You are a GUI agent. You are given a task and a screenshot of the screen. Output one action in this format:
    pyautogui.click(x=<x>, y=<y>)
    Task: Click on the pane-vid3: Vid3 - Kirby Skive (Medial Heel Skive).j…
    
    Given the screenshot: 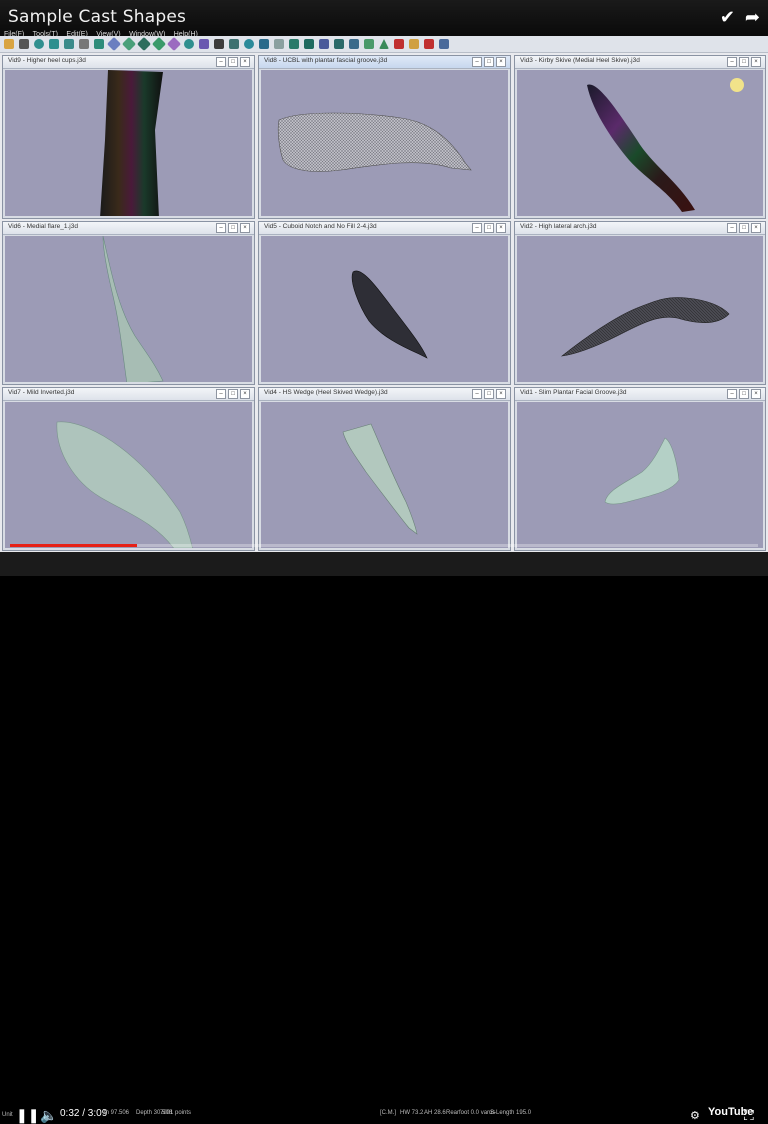 What is the action you would take?
    pyautogui.click(x=640, y=137)
    